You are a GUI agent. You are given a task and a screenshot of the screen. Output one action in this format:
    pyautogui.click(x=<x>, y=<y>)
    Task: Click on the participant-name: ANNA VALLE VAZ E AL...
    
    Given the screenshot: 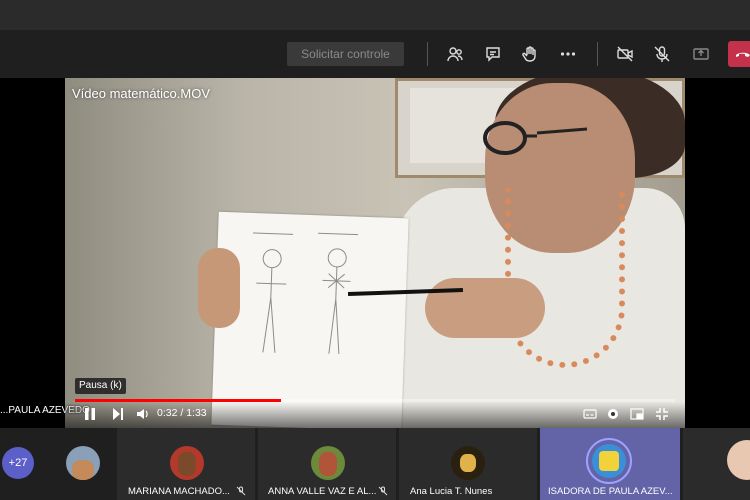 What is the action you would take?
    pyautogui.click(x=322, y=491)
    